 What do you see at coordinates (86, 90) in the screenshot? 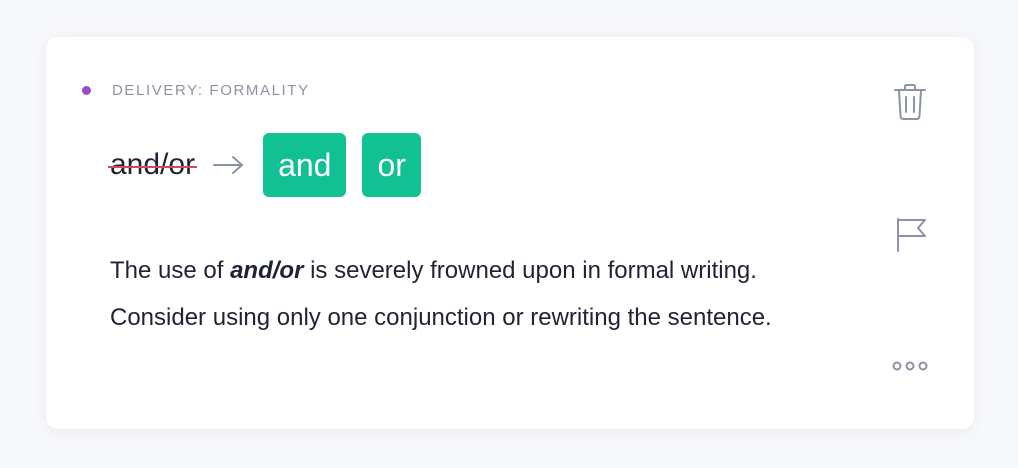
I see `category-dot` at bounding box center [86, 90].